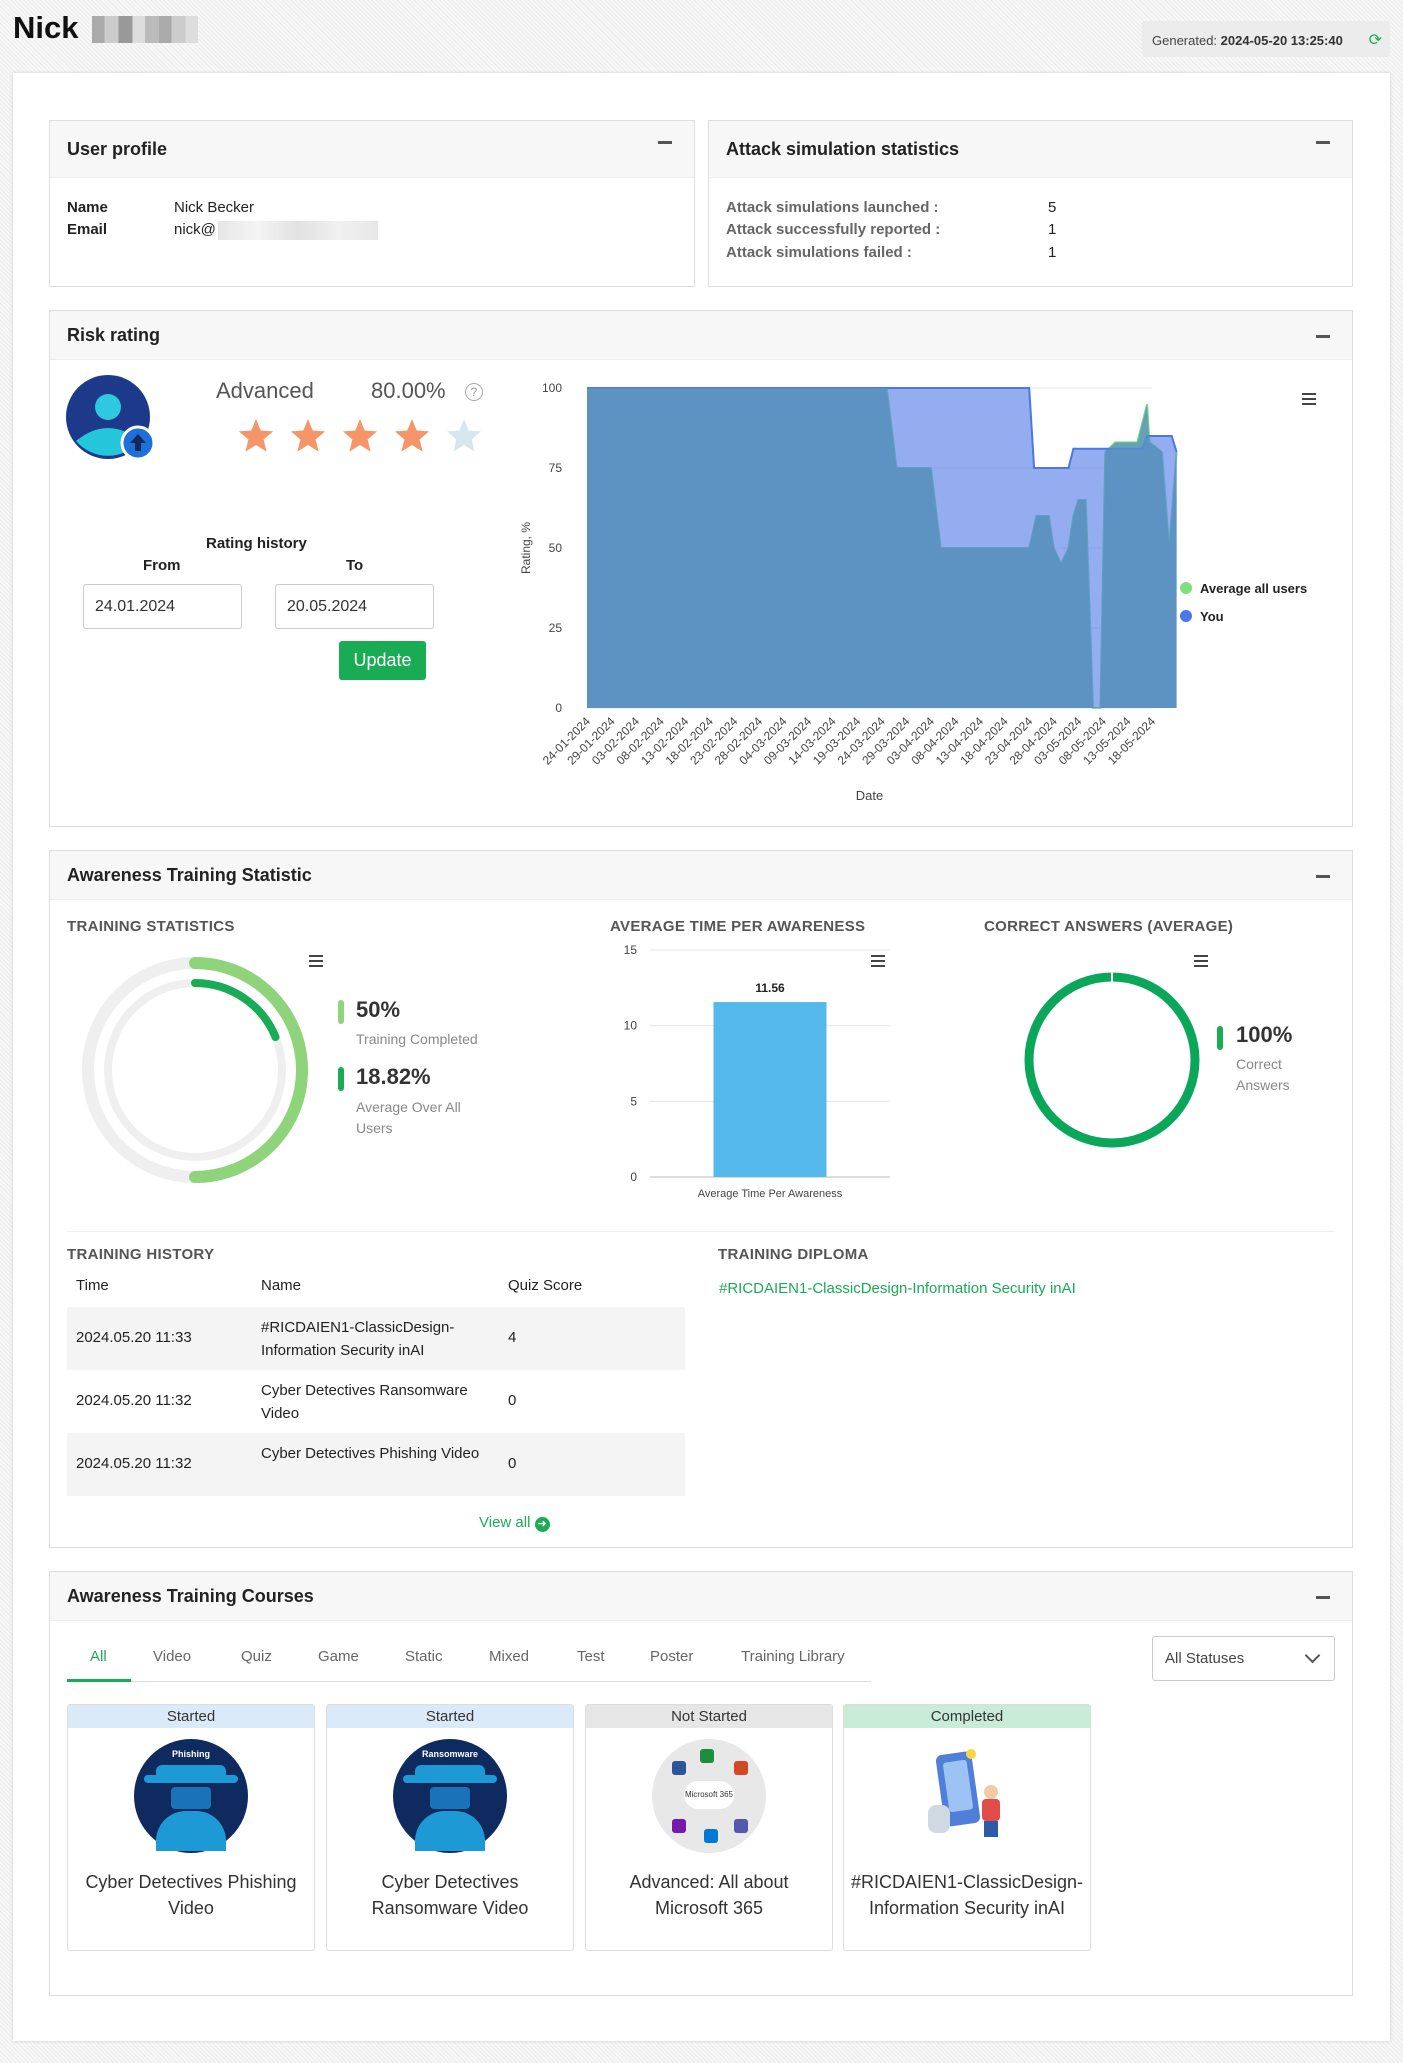 The width and height of the screenshot is (1403, 2063). I want to click on security-illustration-icon, so click(968, 1795).